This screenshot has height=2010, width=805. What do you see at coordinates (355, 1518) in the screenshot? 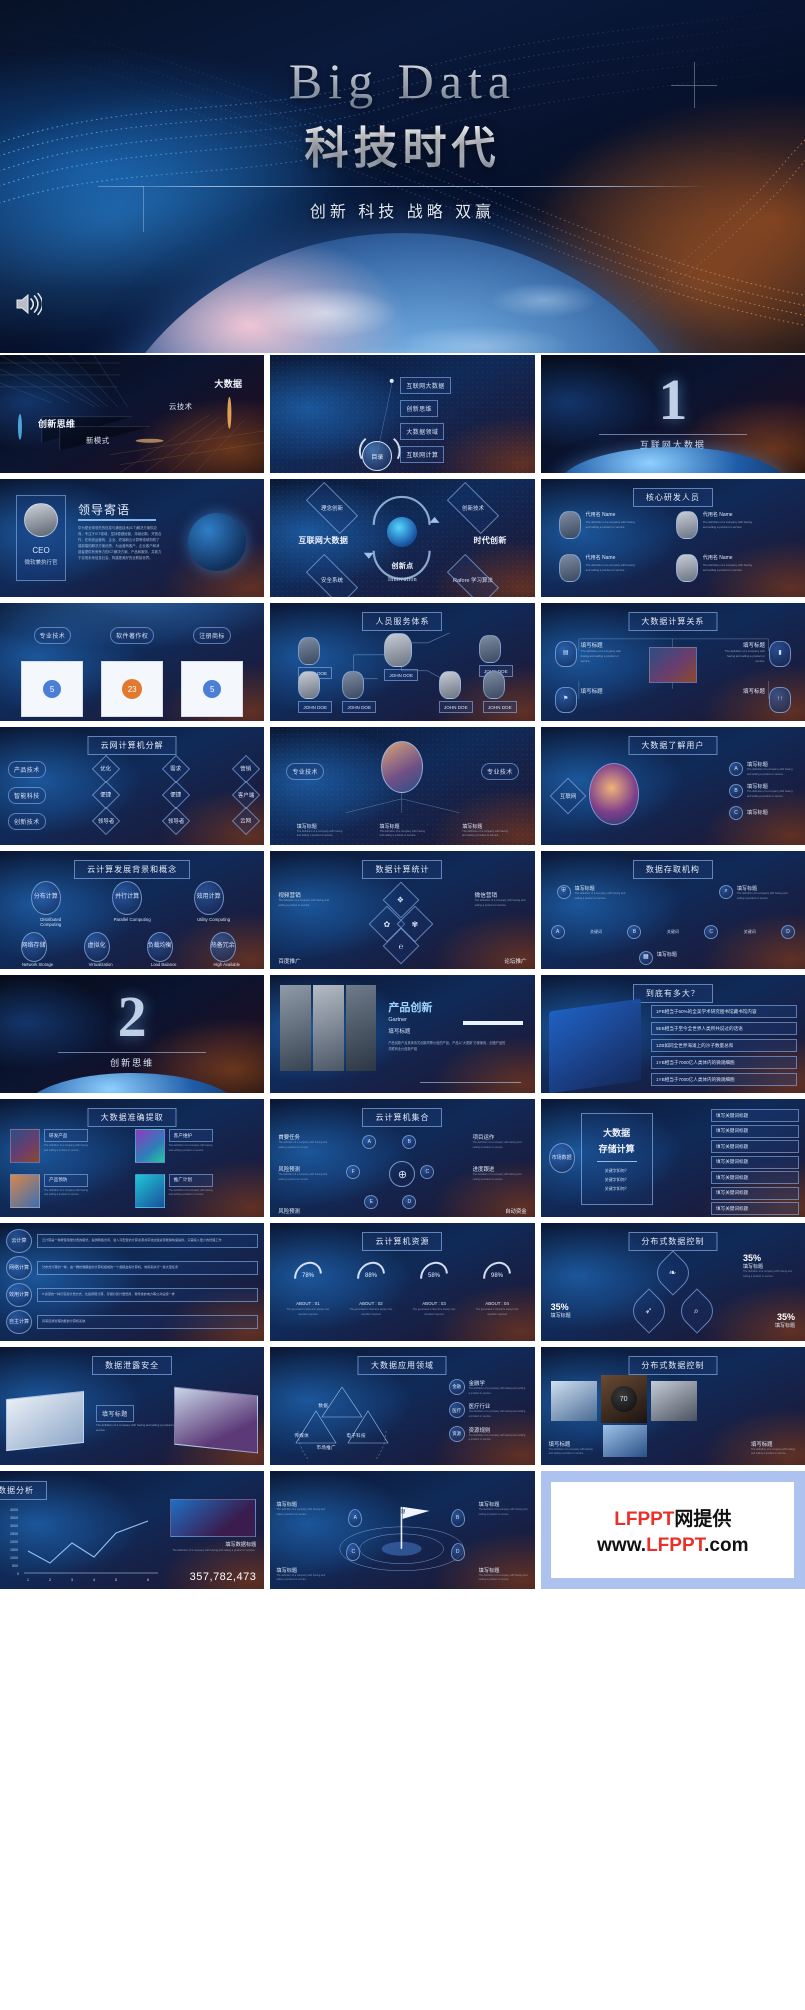
I see `point-a: A` at bounding box center [355, 1518].